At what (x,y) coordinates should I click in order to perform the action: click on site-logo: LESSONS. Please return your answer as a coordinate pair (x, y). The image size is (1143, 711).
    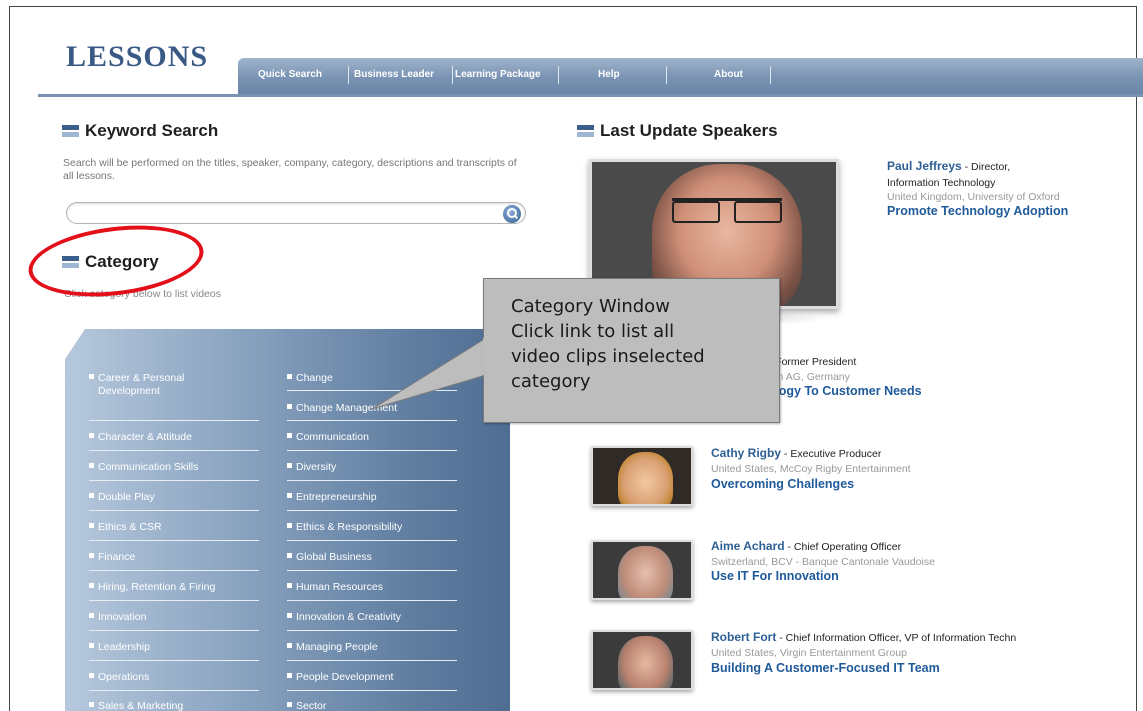
    Looking at the image, I should click on (137, 57).